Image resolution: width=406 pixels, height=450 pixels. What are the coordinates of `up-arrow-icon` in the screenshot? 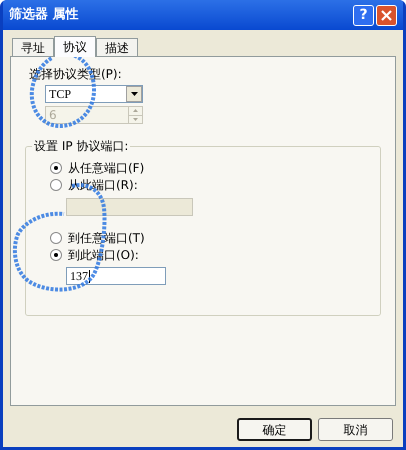 It's located at (135, 110).